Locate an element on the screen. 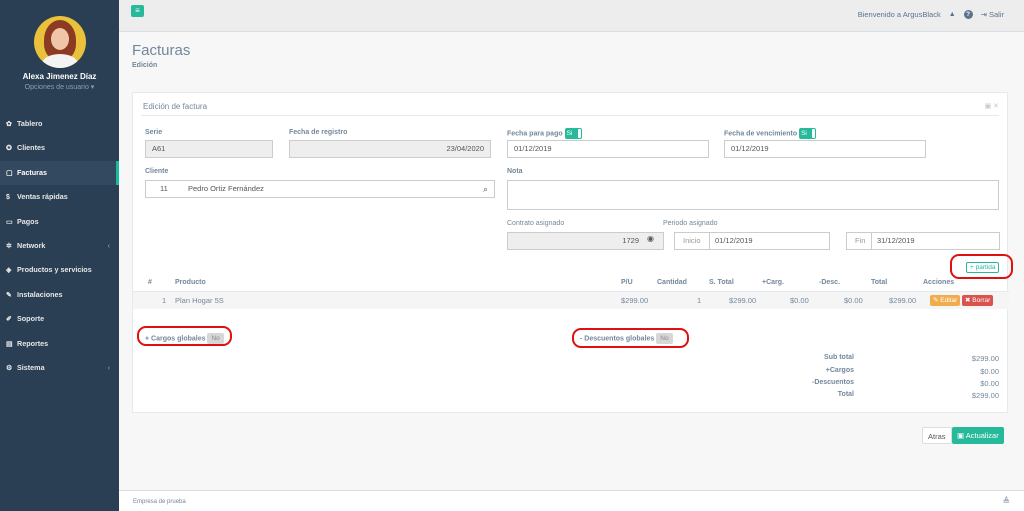  serie-input: A61 is located at coordinates (209, 149).